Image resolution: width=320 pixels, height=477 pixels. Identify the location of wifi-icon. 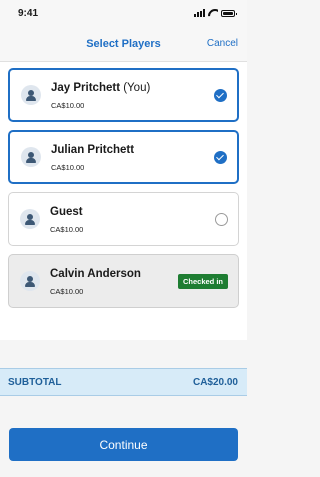
(213, 13).